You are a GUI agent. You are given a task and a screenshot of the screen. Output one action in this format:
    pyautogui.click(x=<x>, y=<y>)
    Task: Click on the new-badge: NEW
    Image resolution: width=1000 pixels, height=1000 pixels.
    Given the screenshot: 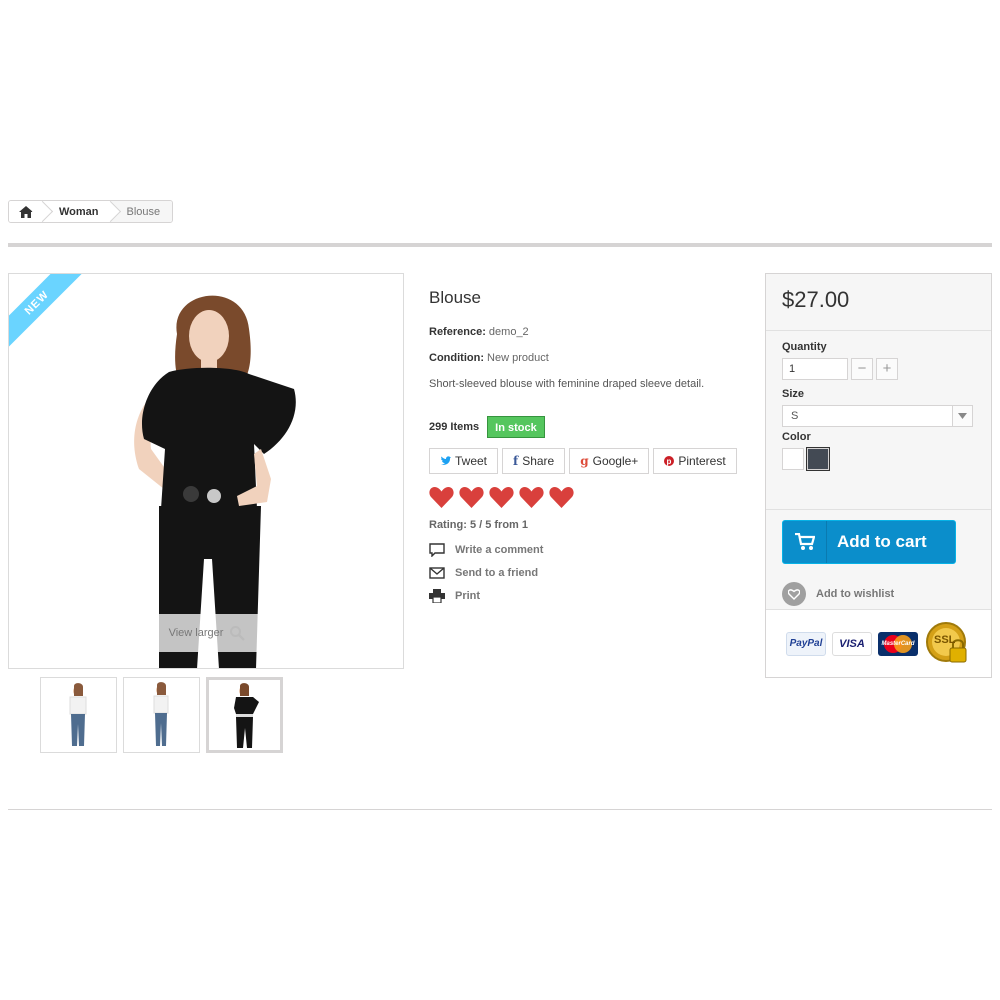 What is the action you would take?
    pyautogui.click(x=47, y=312)
    